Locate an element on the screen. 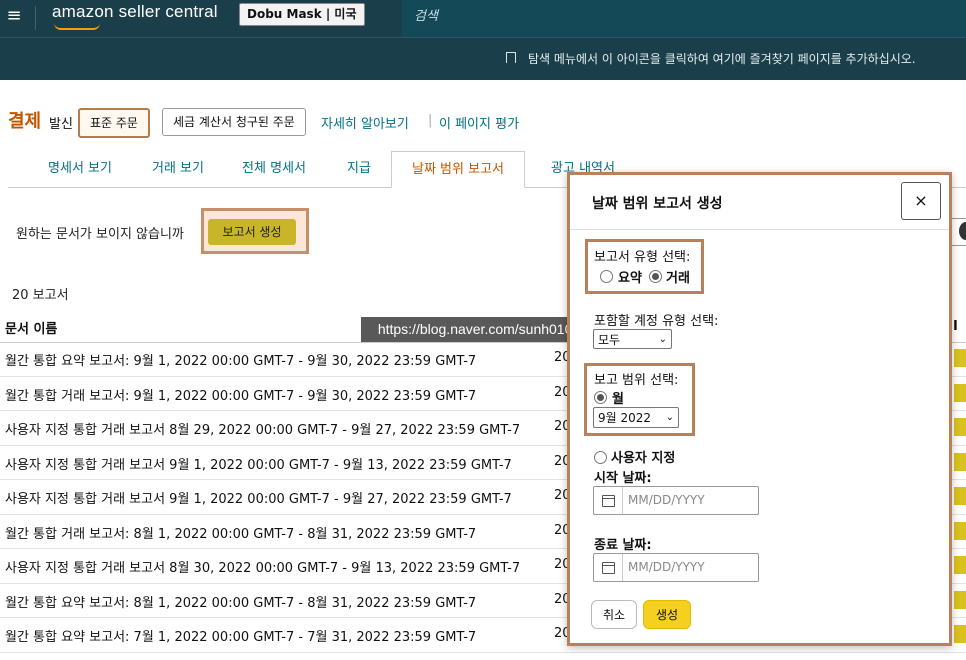 Image resolution: width=966 pixels, height=660 pixels. amazon-seller-central-logo: amazon seller central is located at coordinates (135, 16).